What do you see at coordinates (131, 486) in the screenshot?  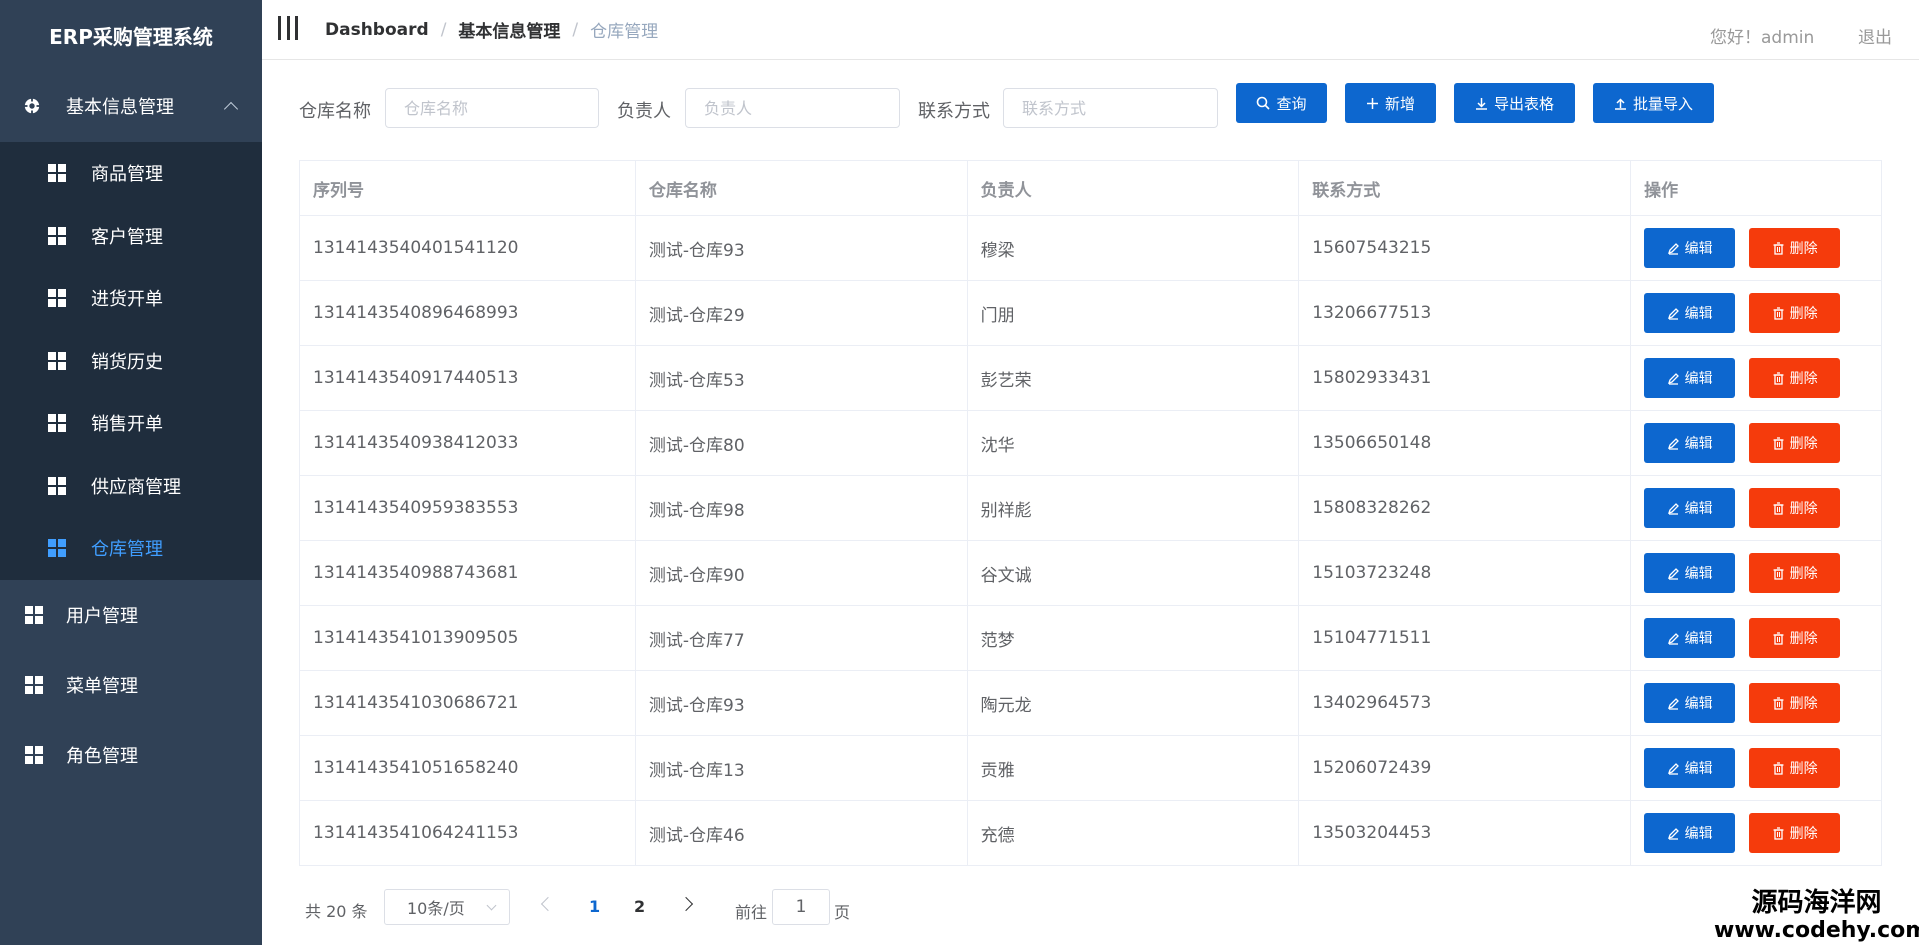 I see `sidebar-item-suppliers: 供应商管理` at bounding box center [131, 486].